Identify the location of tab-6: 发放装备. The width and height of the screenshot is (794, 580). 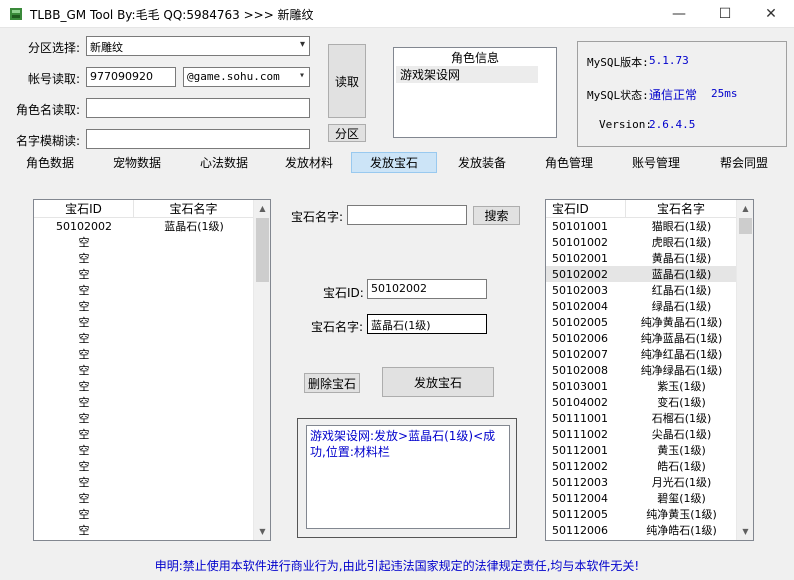
(482, 162).